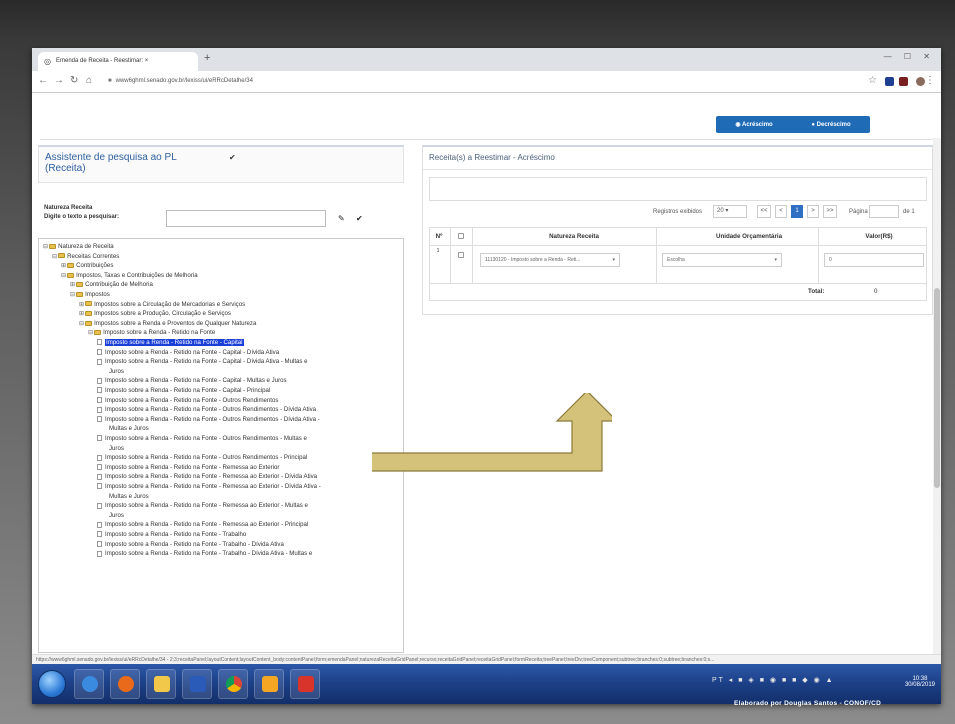 The width and height of the screenshot is (955, 724). I want to click on tree-folder-node: ⊟ Natureza de Receita, so click(78, 247).